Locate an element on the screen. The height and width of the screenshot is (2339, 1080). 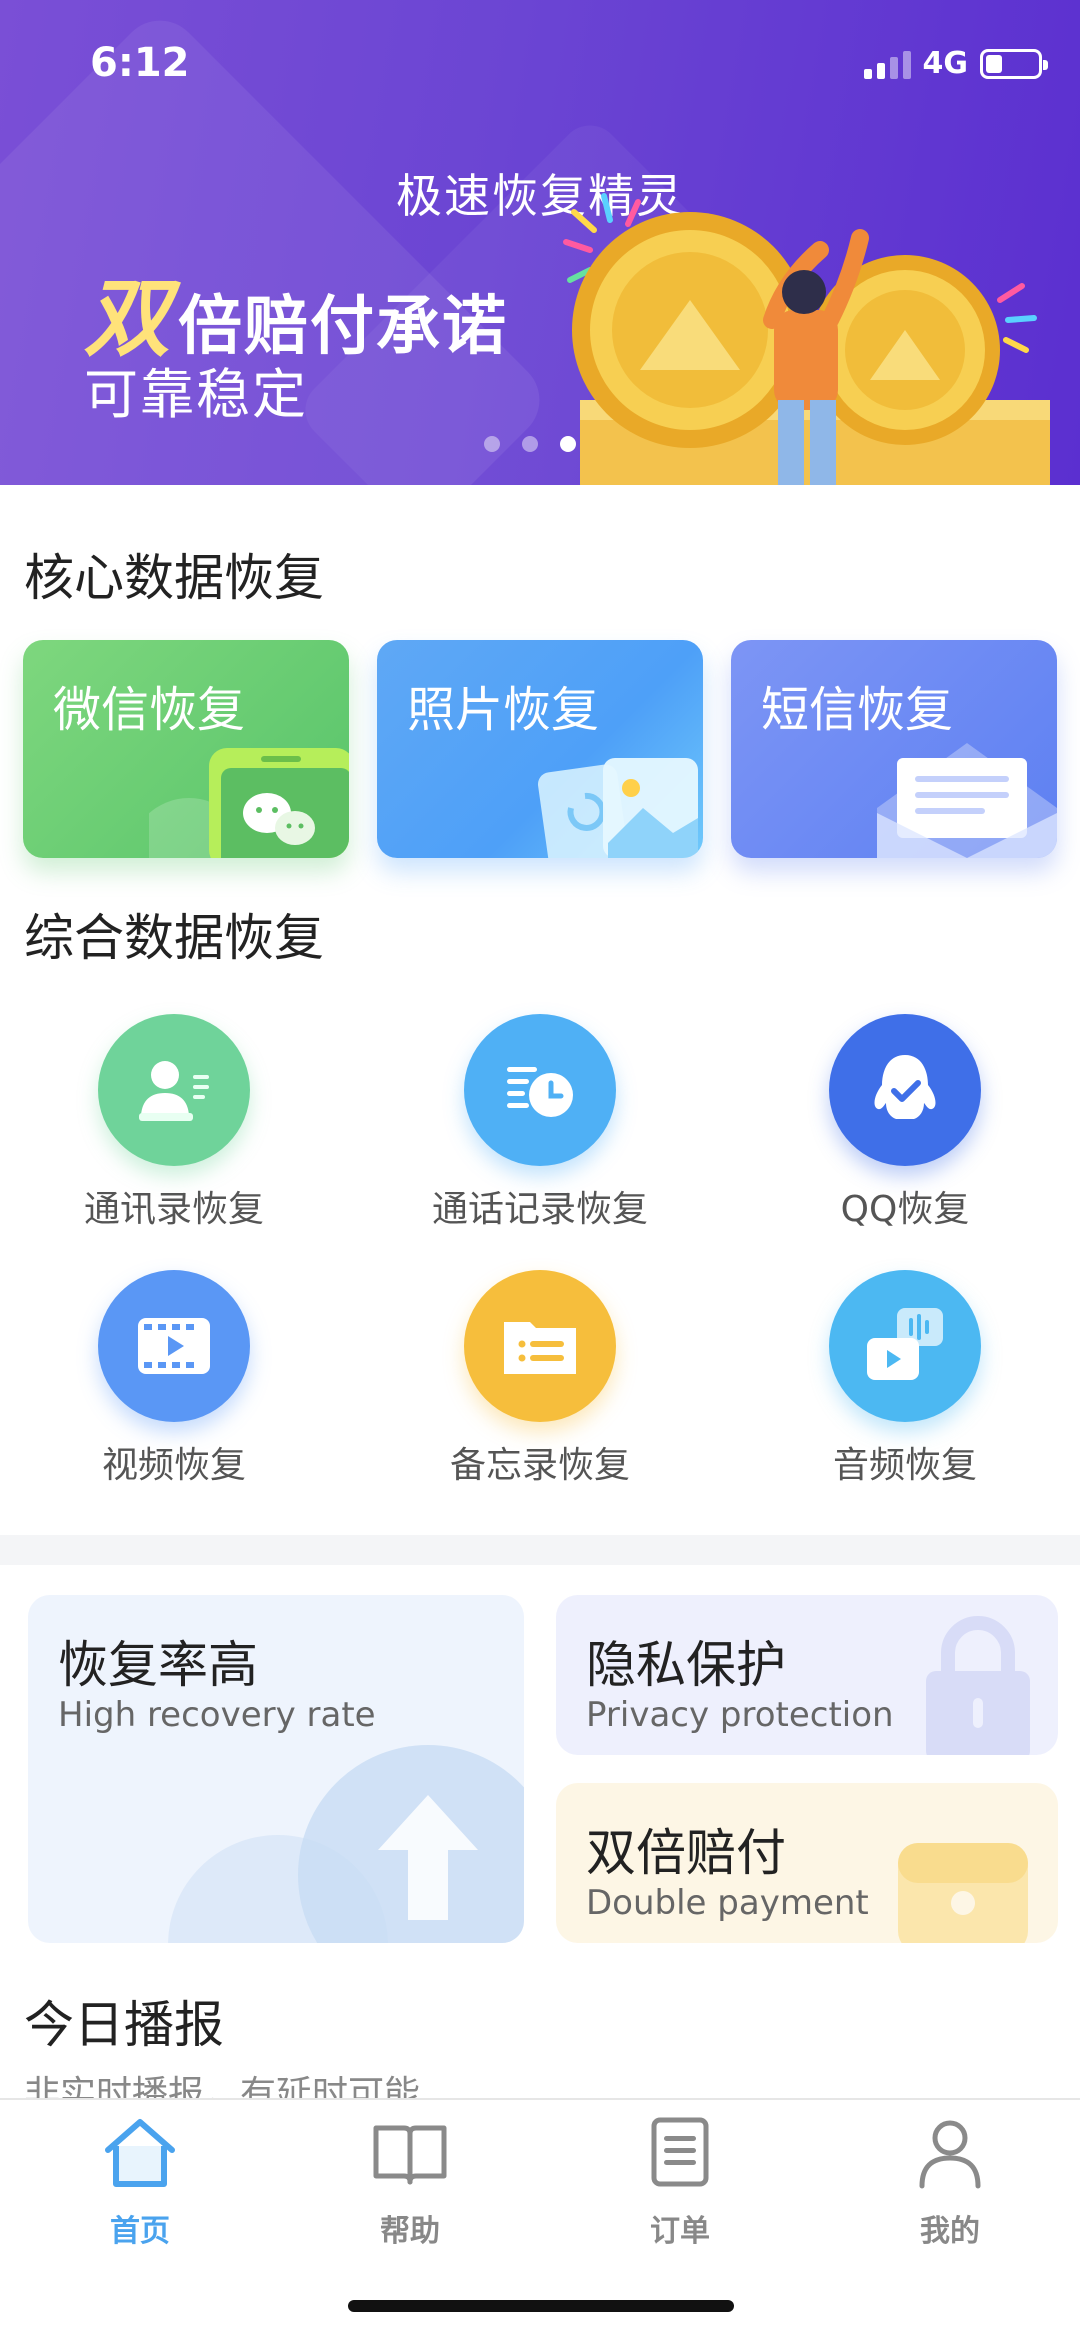
tab-label: 订单 is located at coordinates (680, 2231).